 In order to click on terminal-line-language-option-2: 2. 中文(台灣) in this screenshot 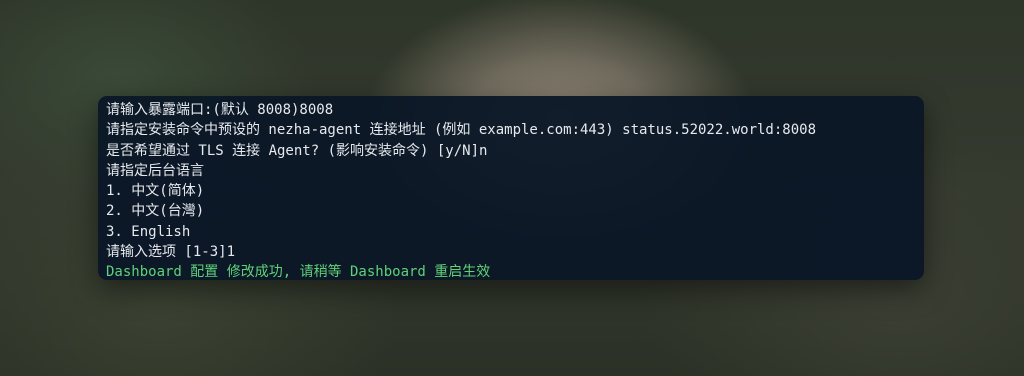, I will do `click(155, 211)`.